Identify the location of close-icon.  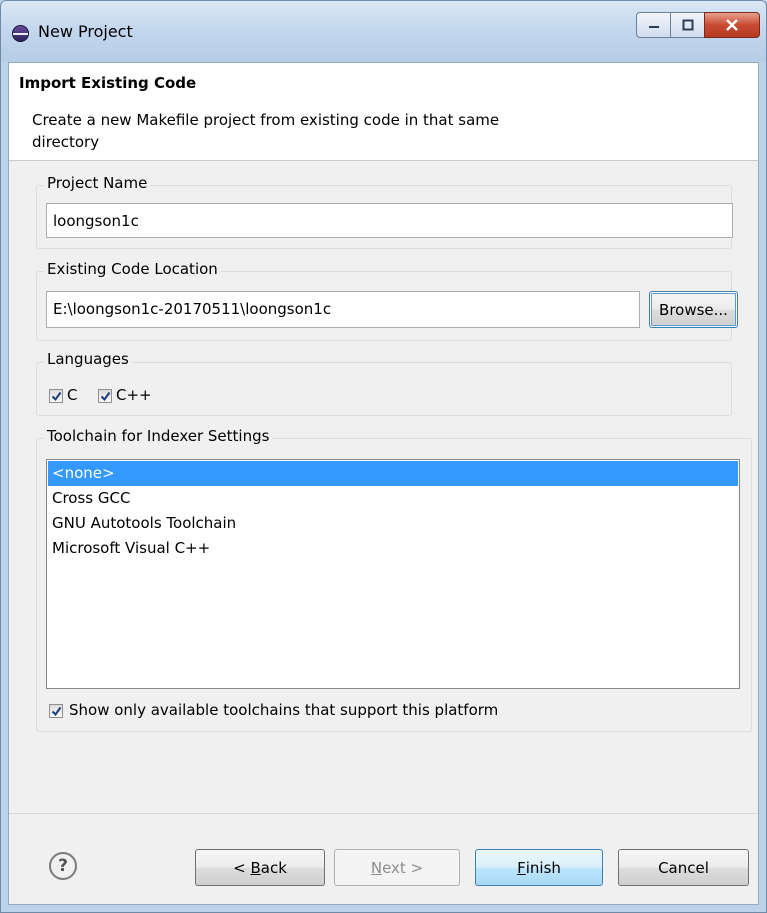
(732, 25).